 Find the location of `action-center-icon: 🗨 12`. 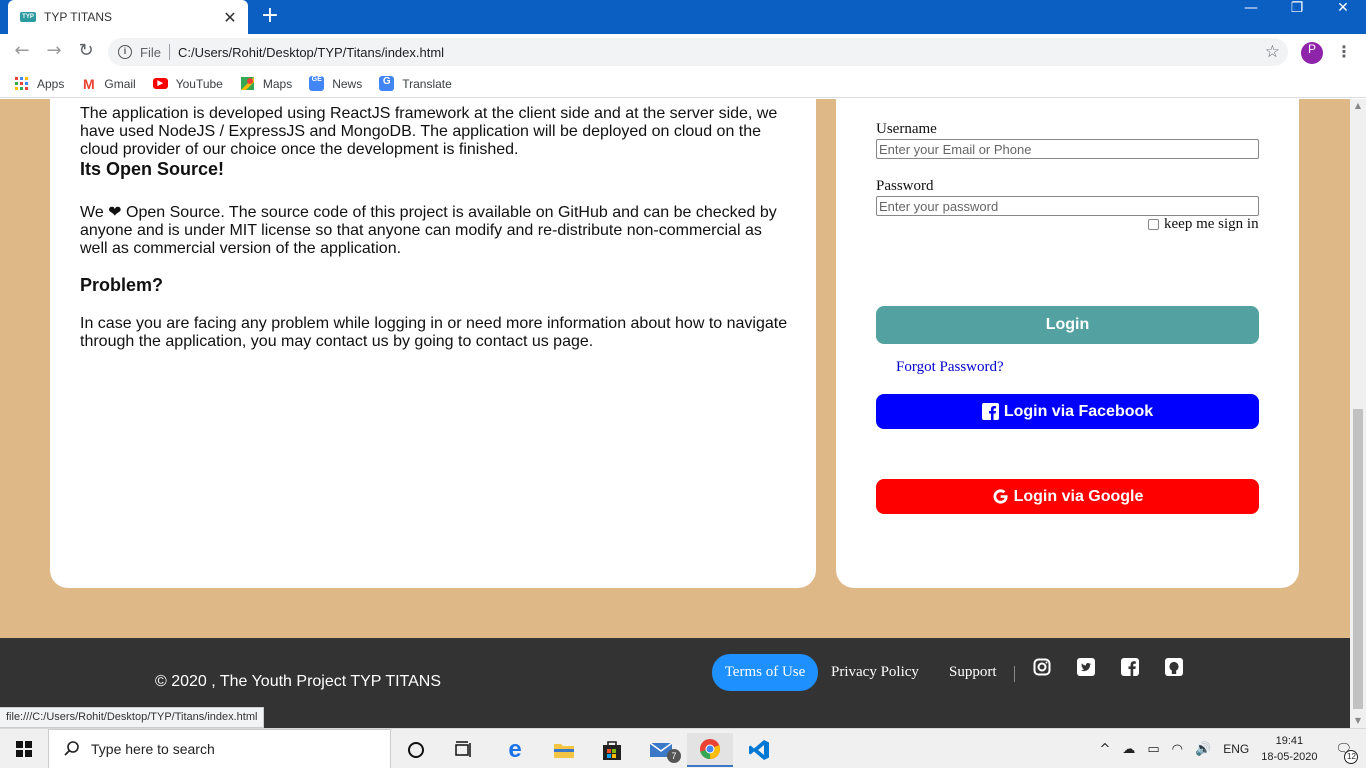

action-center-icon: 🗨 12 is located at coordinates (1347, 753).